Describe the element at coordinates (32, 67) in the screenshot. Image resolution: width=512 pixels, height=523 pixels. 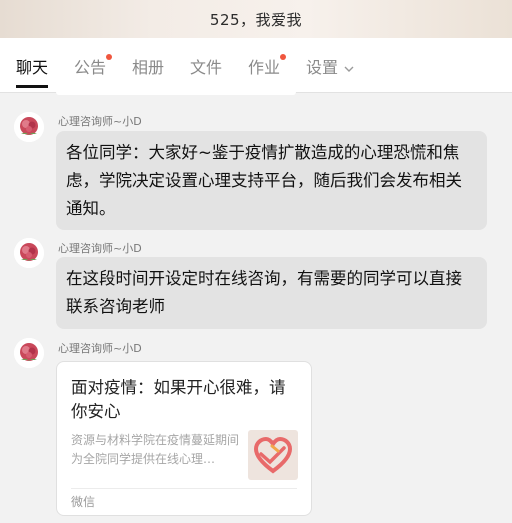
I see `tab-chat-label: 聊天` at that location.